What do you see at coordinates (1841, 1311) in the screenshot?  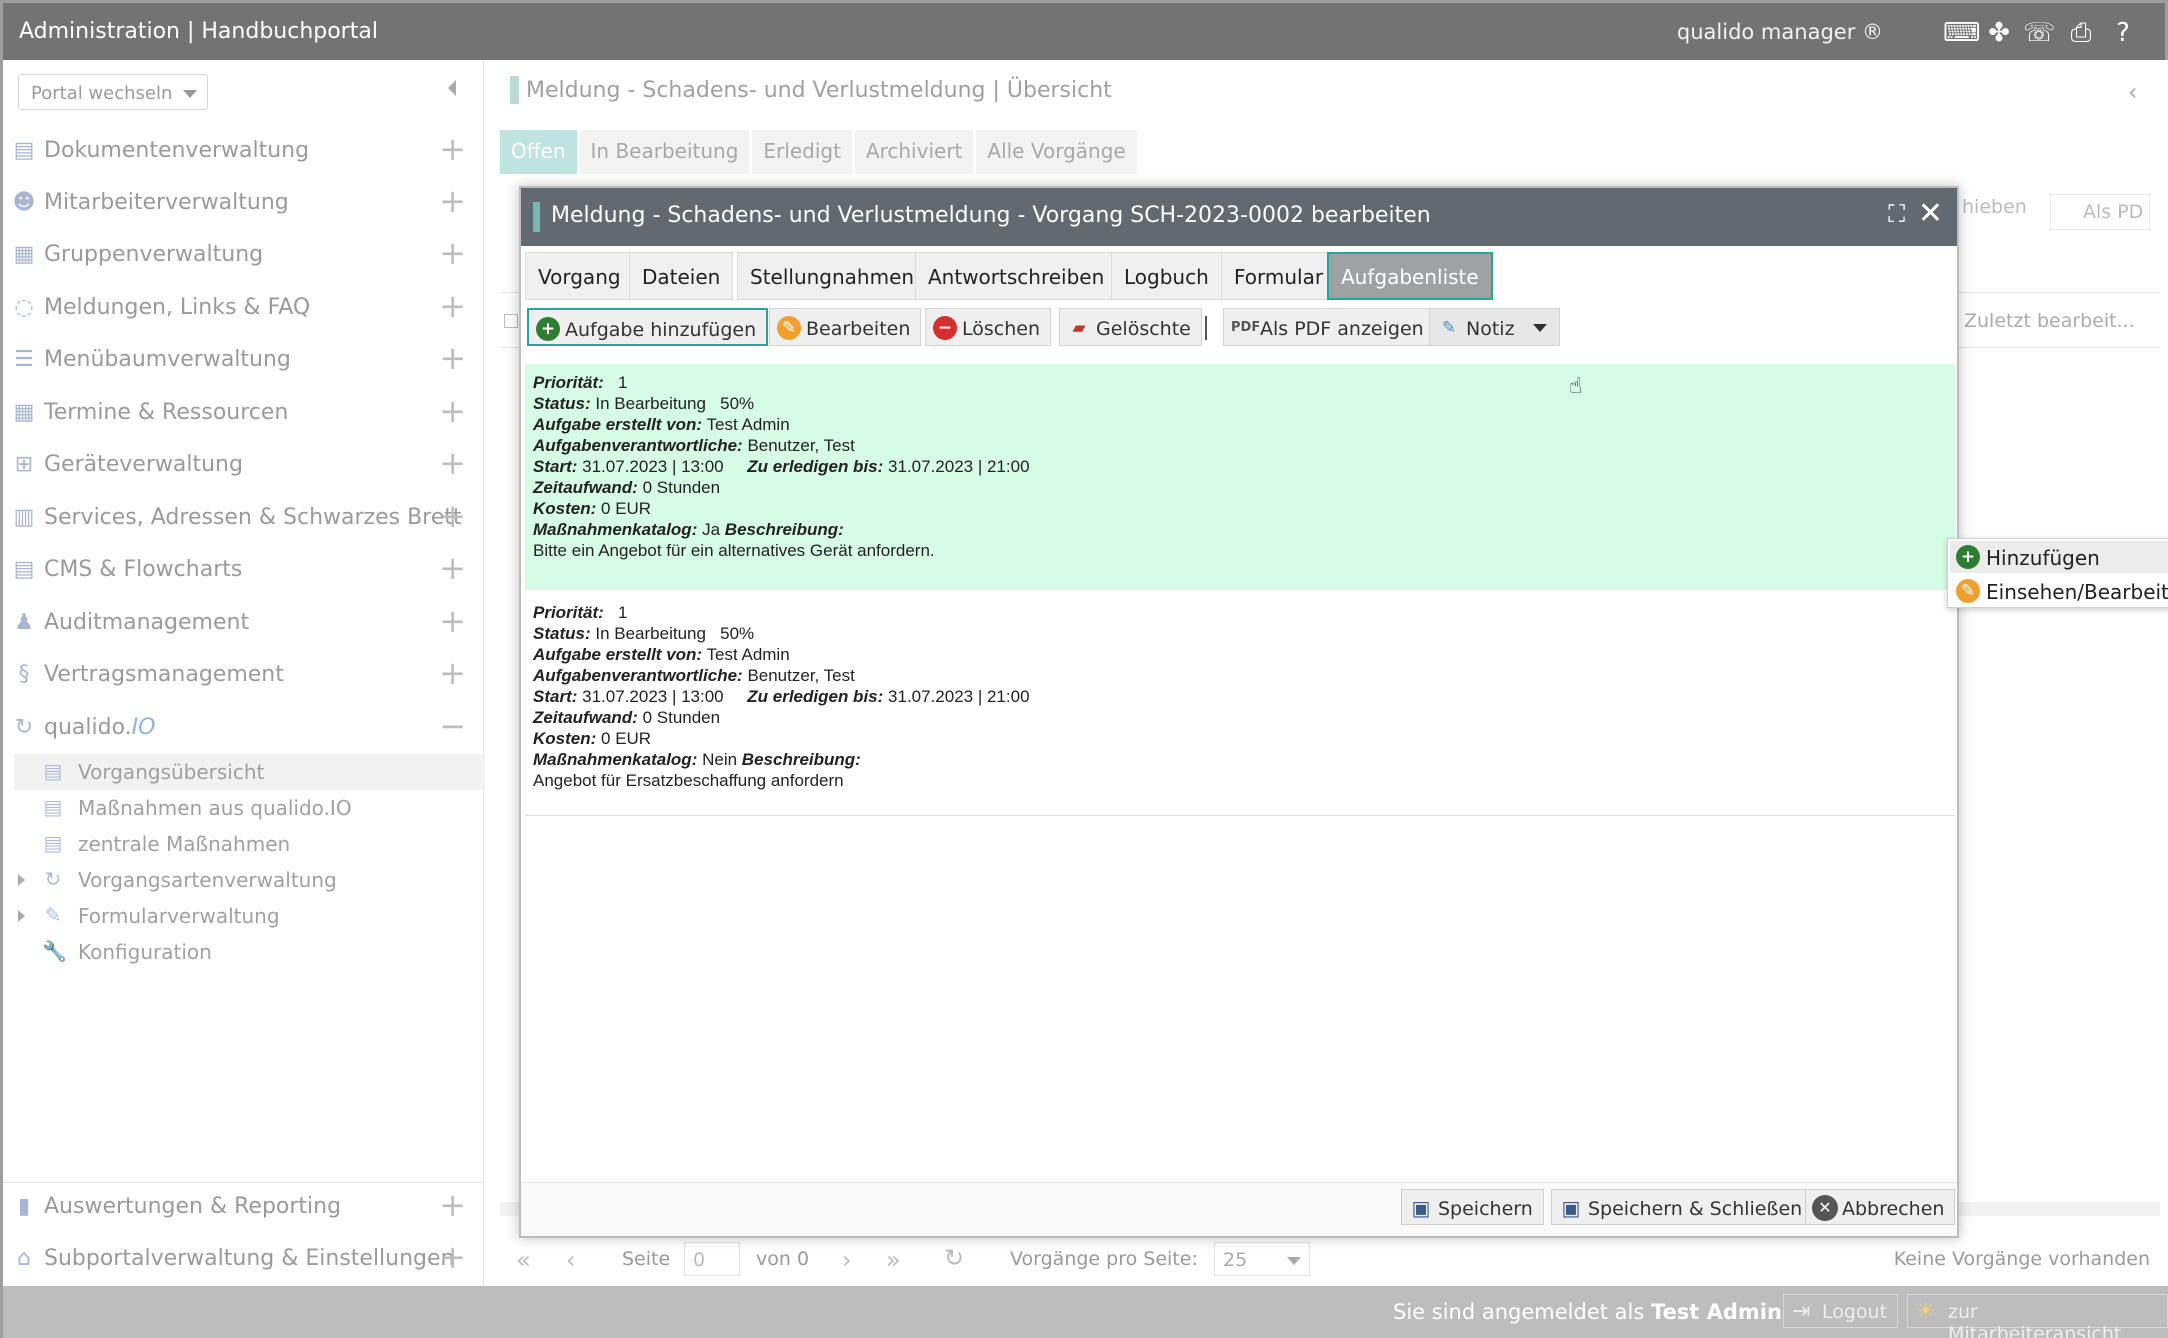 I see `logout-button: ⇥ Logout` at bounding box center [1841, 1311].